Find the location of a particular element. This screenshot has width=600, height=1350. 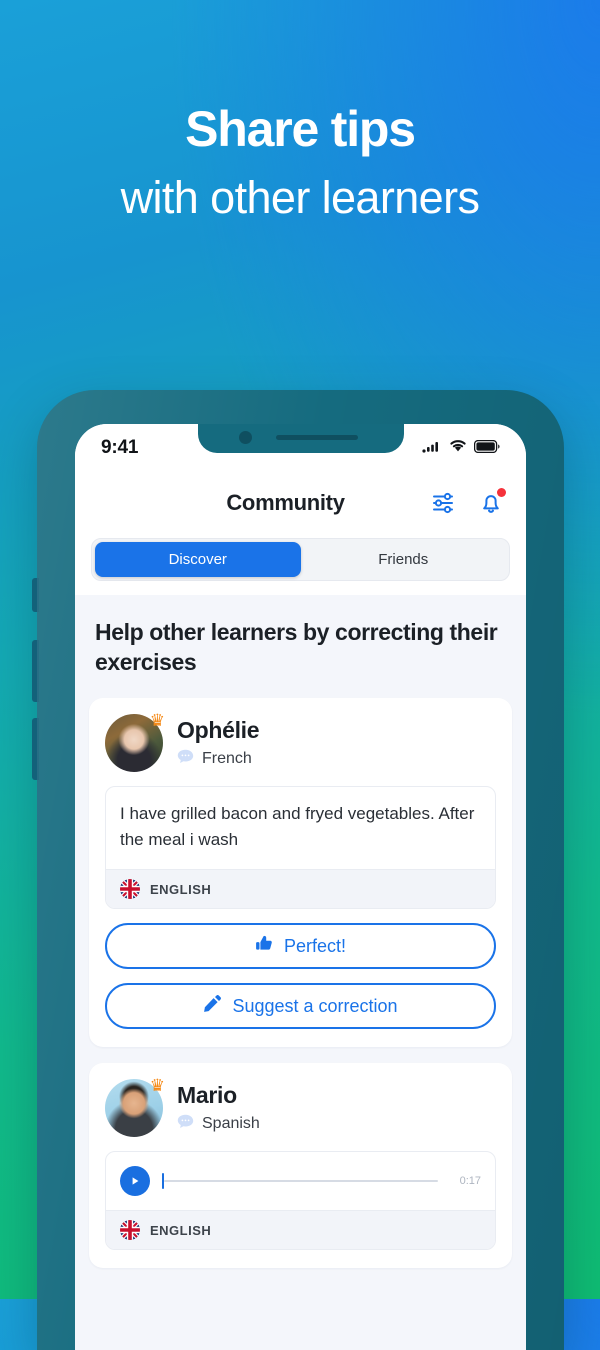

thumbs-up-icon is located at coordinates (264, 946).